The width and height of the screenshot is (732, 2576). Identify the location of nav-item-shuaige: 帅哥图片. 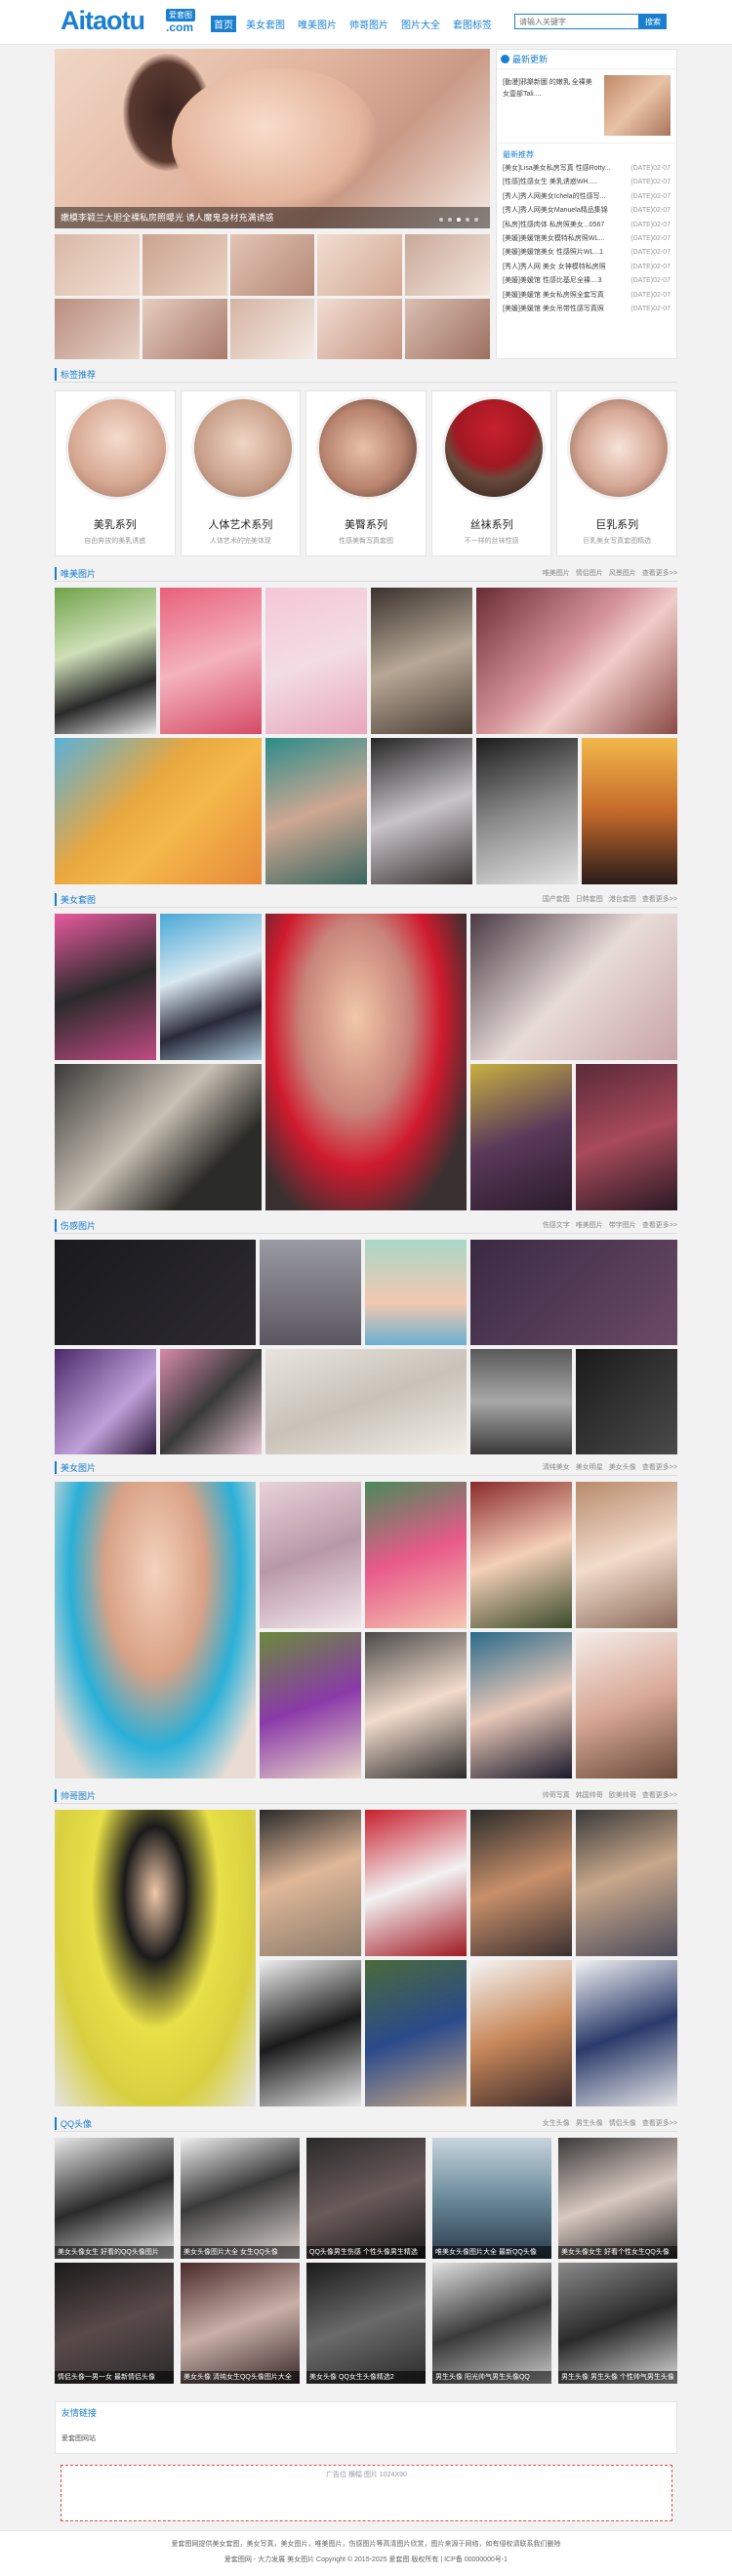
(368, 24).